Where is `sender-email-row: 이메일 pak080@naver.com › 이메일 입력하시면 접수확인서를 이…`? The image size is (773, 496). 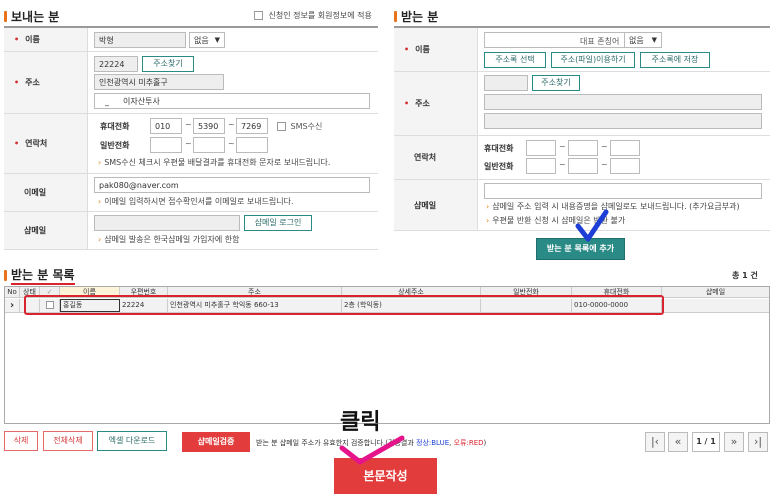
sender-email-row: 이메일 pak080@naver.com › 이메일 입력하시면 접수확인서를 이… is located at coordinates (191, 193).